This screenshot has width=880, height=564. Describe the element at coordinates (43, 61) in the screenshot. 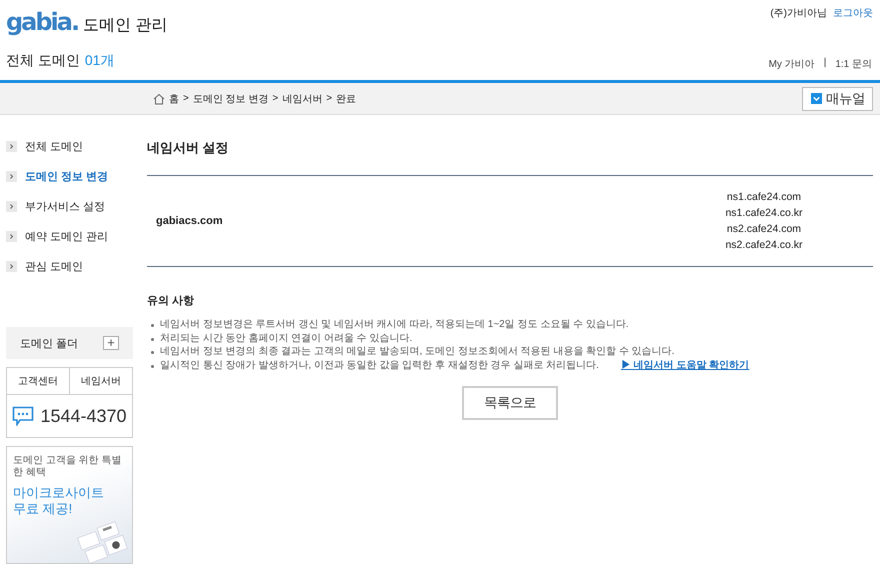

I see `domain-count-label: 전체 도메인` at that location.